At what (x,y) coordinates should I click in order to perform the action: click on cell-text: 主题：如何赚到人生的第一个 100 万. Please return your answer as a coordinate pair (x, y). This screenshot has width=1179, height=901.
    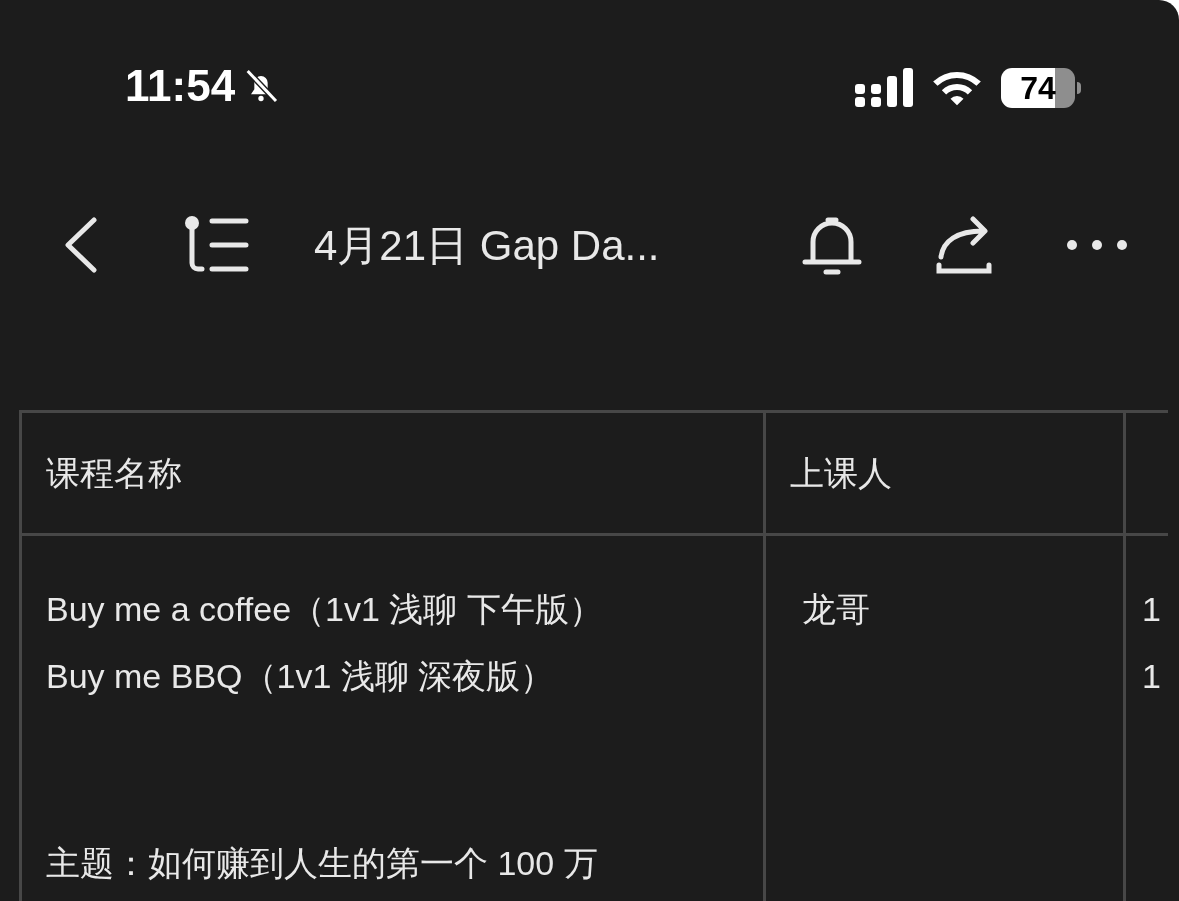
    Looking at the image, I should click on (322, 863).